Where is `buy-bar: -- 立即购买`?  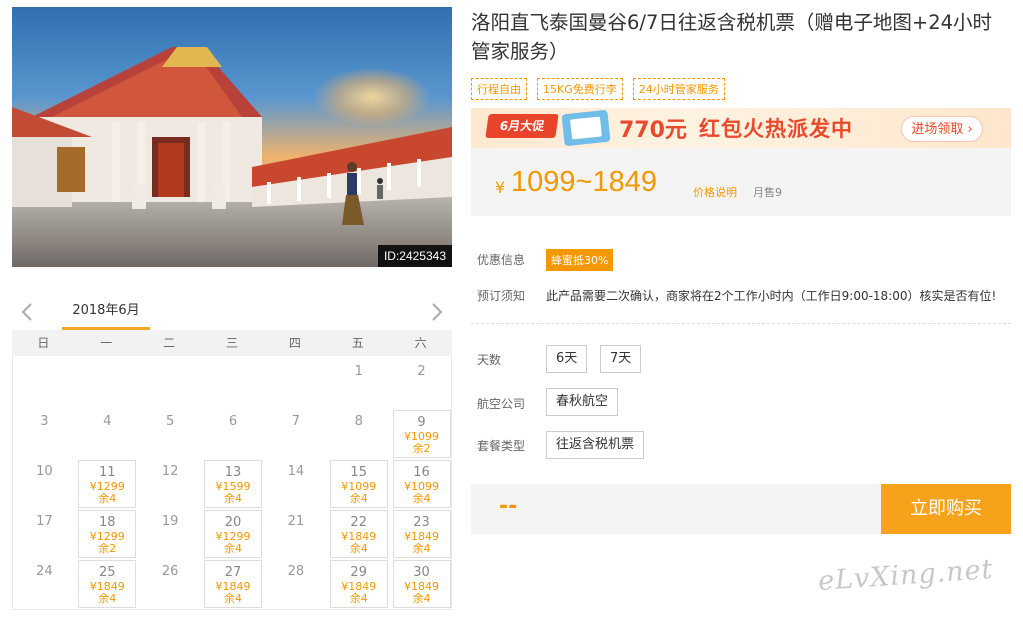 buy-bar: -- 立即购买 is located at coordinates (741, 509).